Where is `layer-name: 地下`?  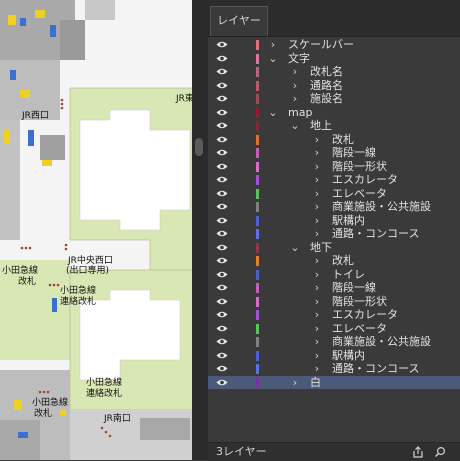 layer-name: 地下 is located at coordinates (321, 247).